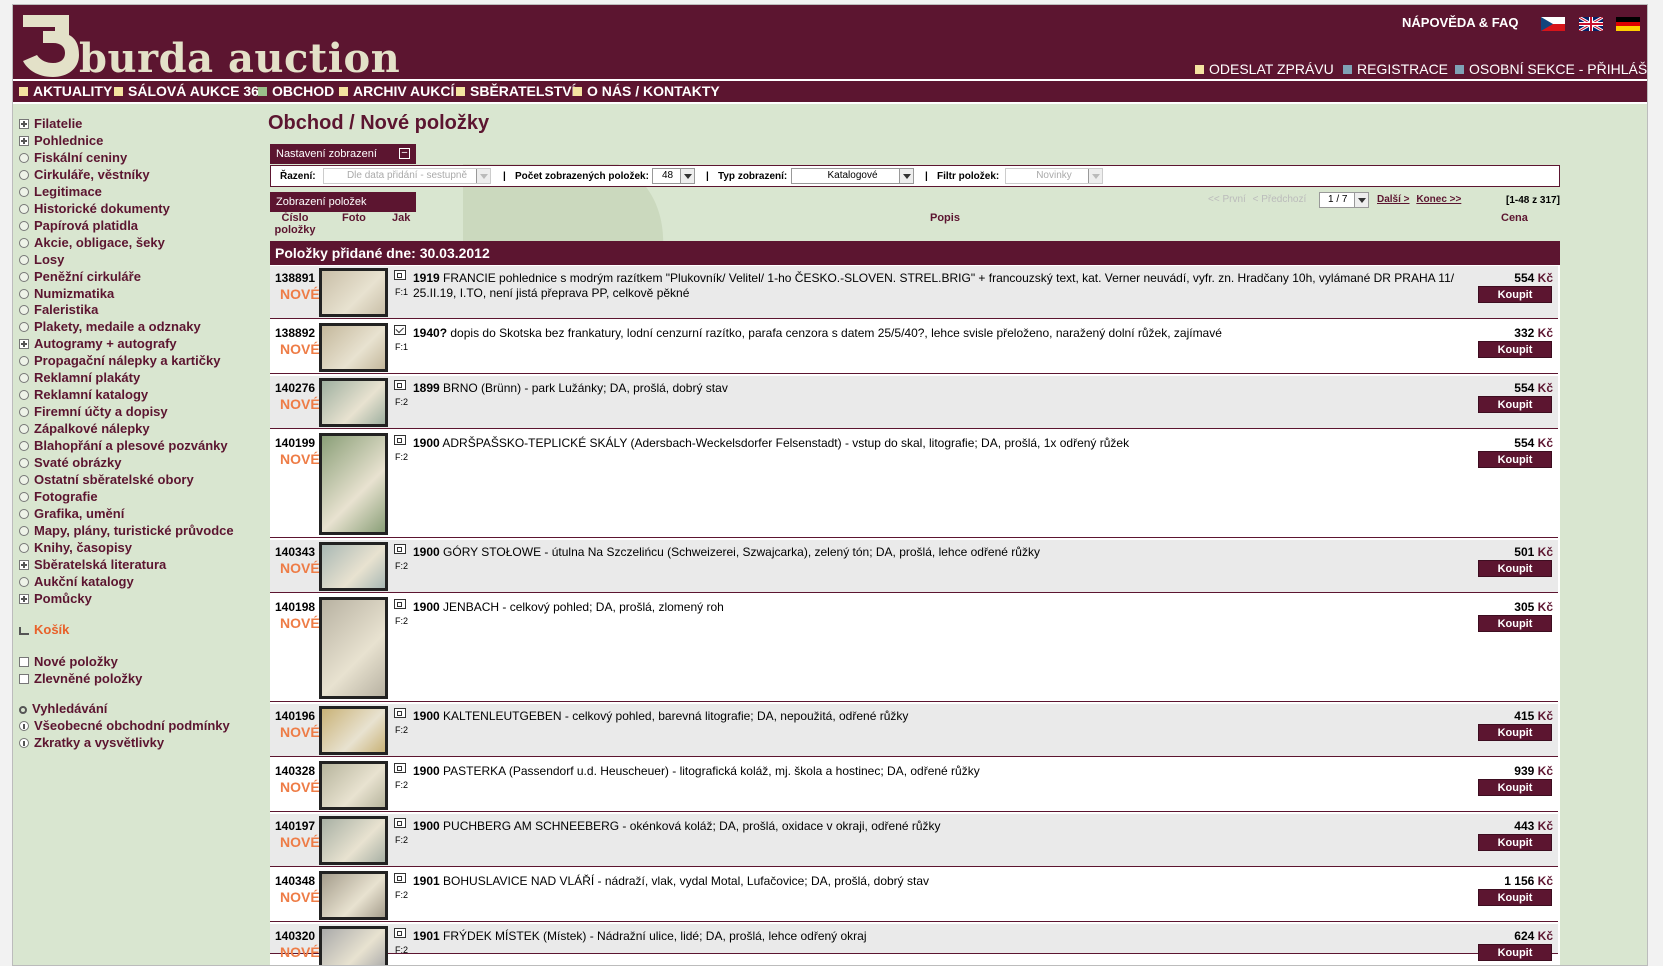  I want to click on sidebar-item-category: Historické dokumenty, so click(94, 208).